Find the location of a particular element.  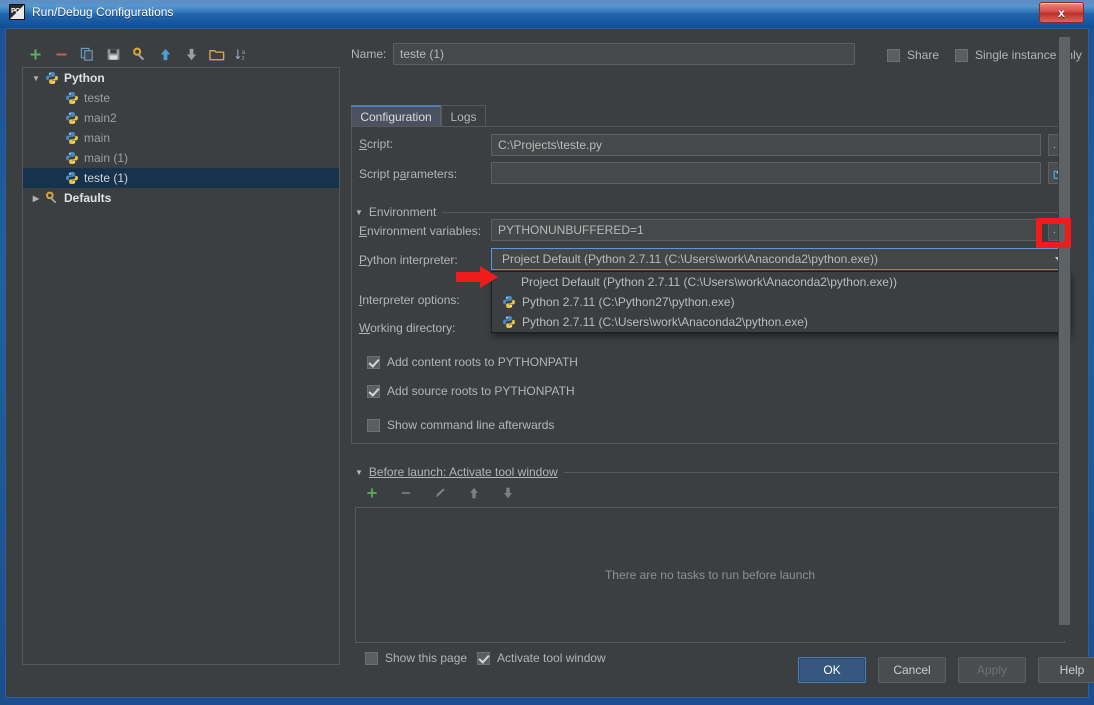

environment-section: ▼ Environment is located at coordinates (708, 212).